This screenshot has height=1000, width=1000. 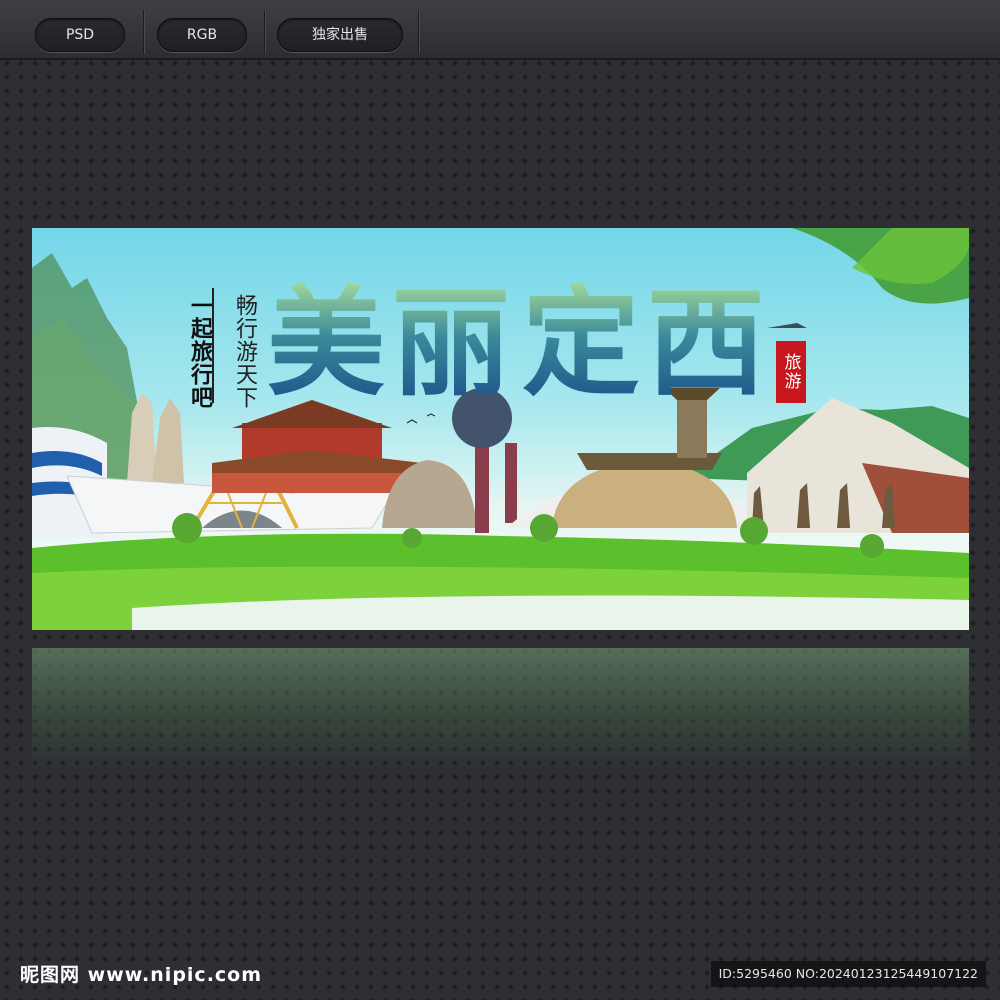 I want to click on birds, so click(x=421, y=418).